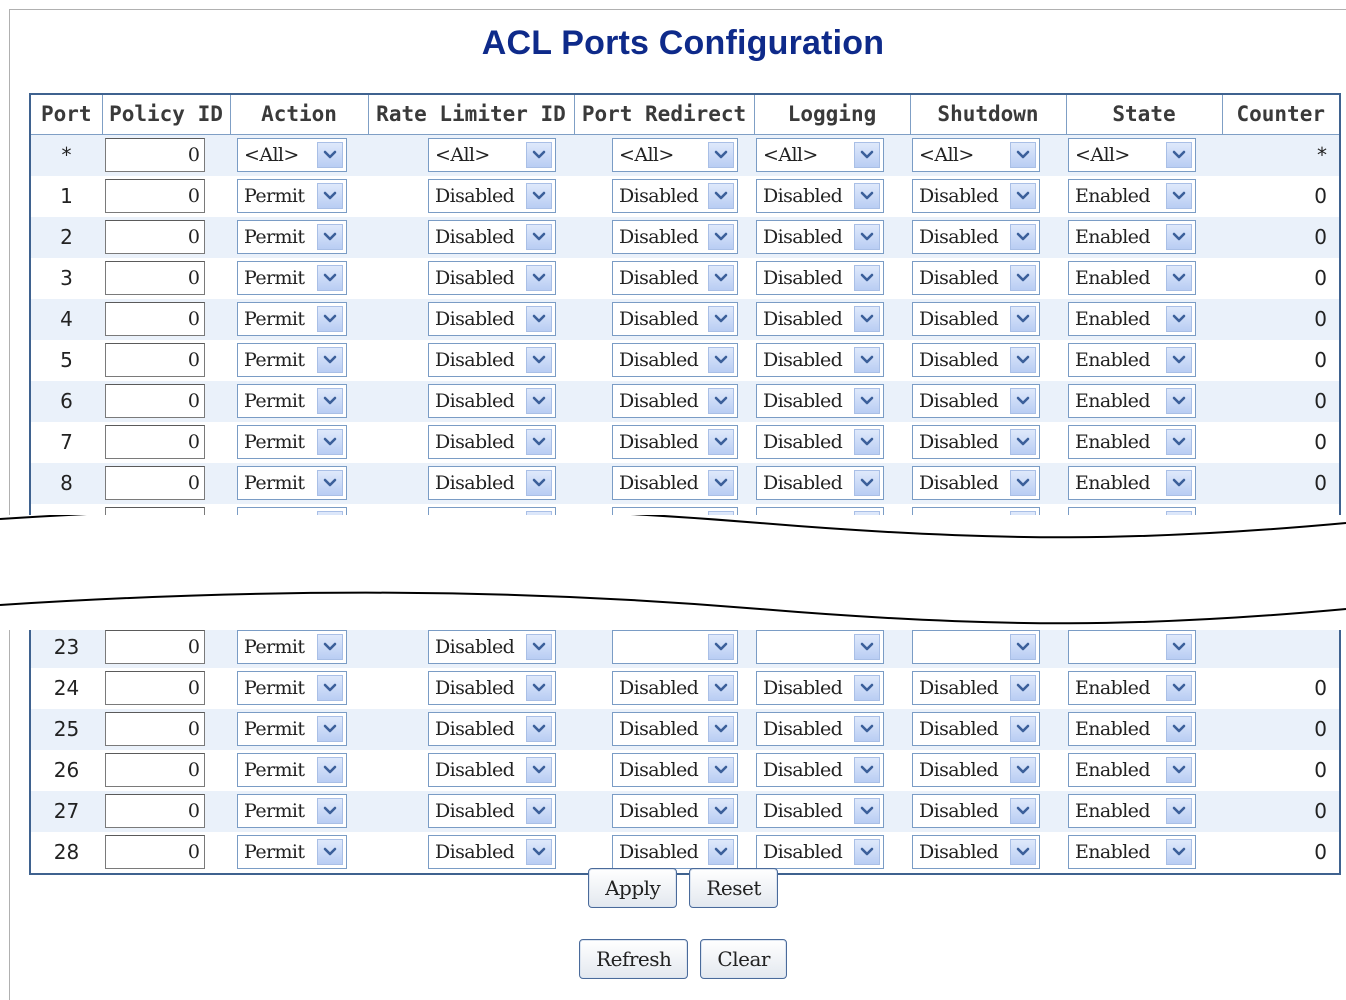 This screenshot has height=1000, width=1346. I want to click on reset-button: Reset, so click(733, 888).